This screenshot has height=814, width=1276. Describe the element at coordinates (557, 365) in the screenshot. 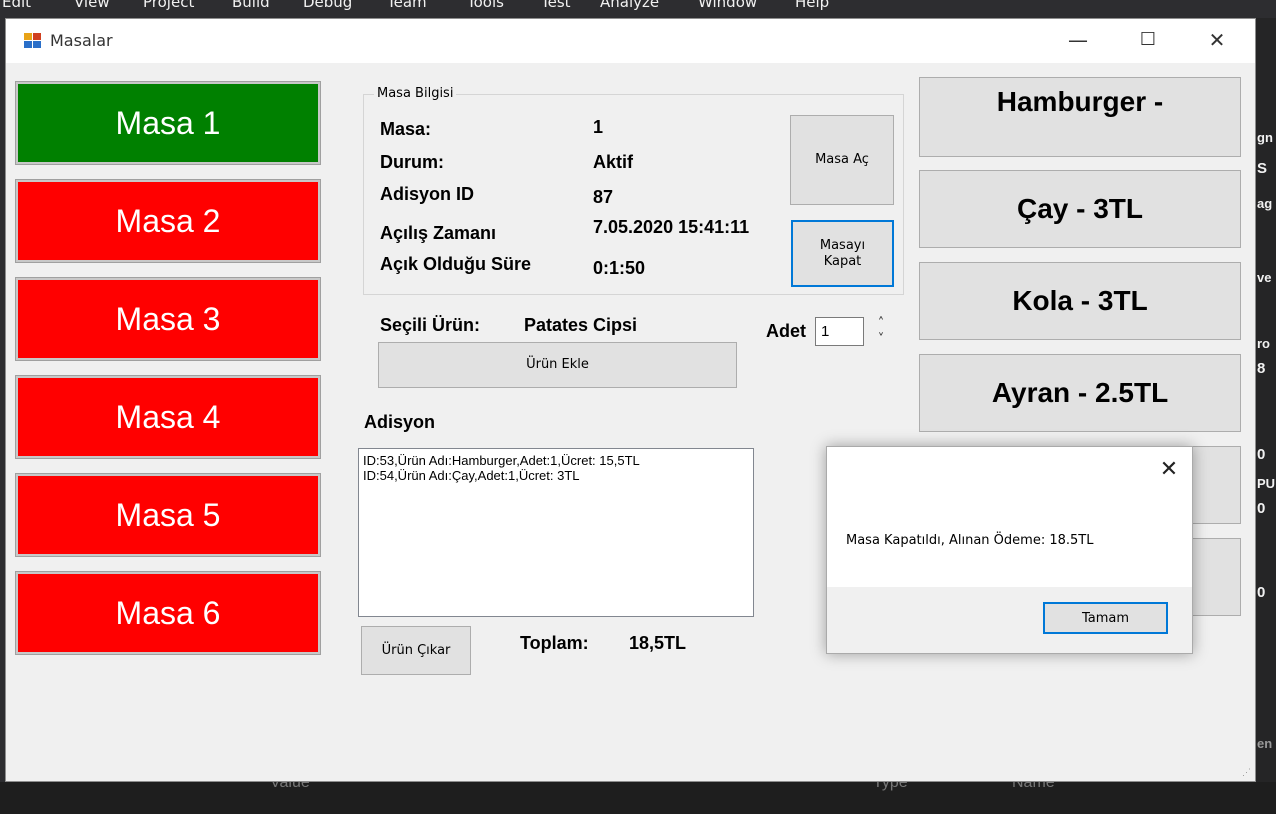

I see `urun-ekle-button: Ürün Ekle` at that location.